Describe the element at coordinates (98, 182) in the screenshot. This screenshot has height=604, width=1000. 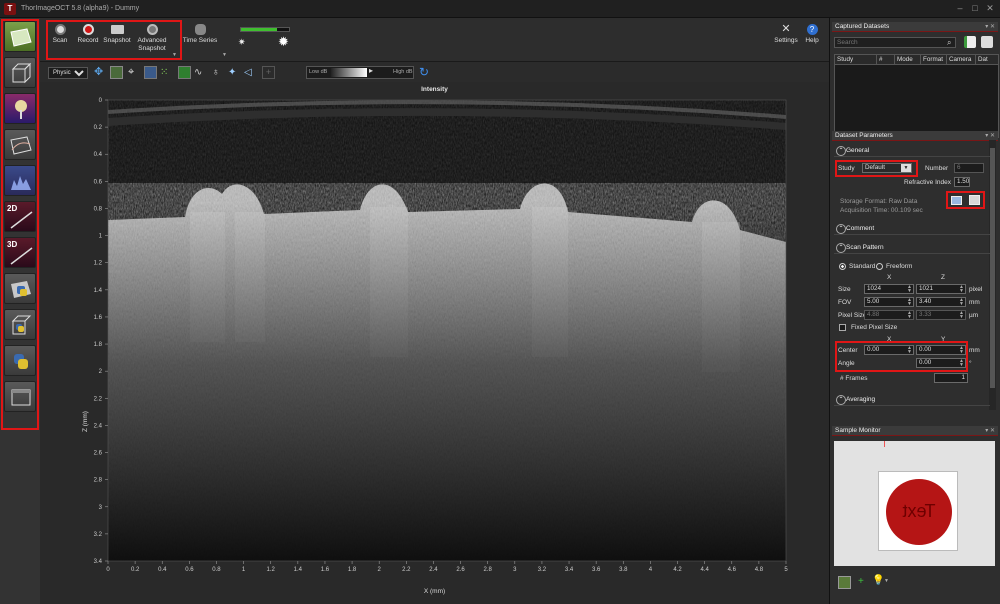
I see `y-tick-label: 0.6` at that location.